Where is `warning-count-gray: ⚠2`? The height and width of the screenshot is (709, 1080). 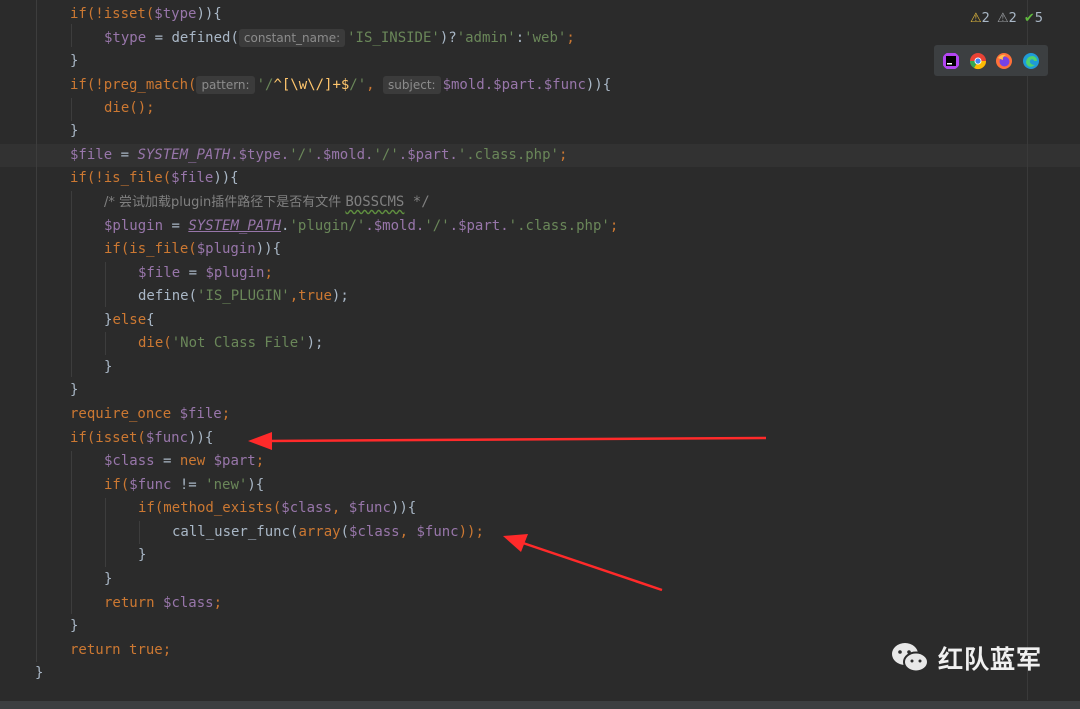 warning-count-gray: ⚠2 is located at coordinates (1007, 18).